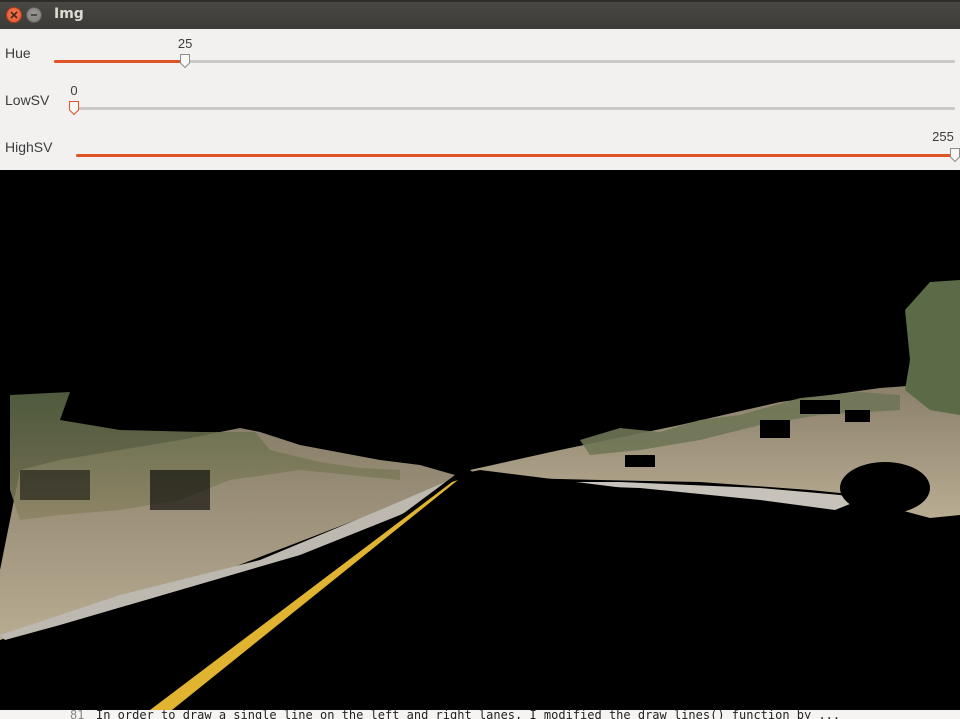 The width and height of the screenshot is (960, 719). I want to click on minimize-icon, so click(34, 15).